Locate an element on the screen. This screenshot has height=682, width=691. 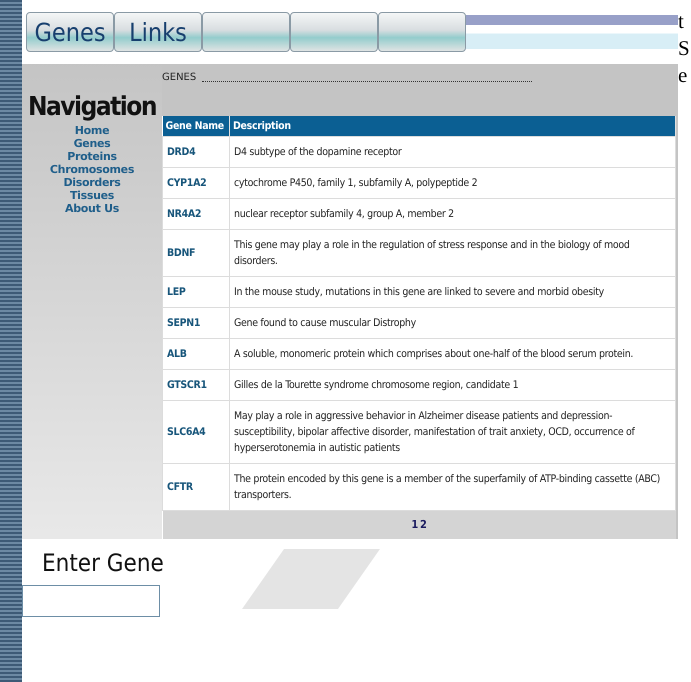
table-cell: Gene found to cause muscular Distrophy is located at coordinates (453, 323).